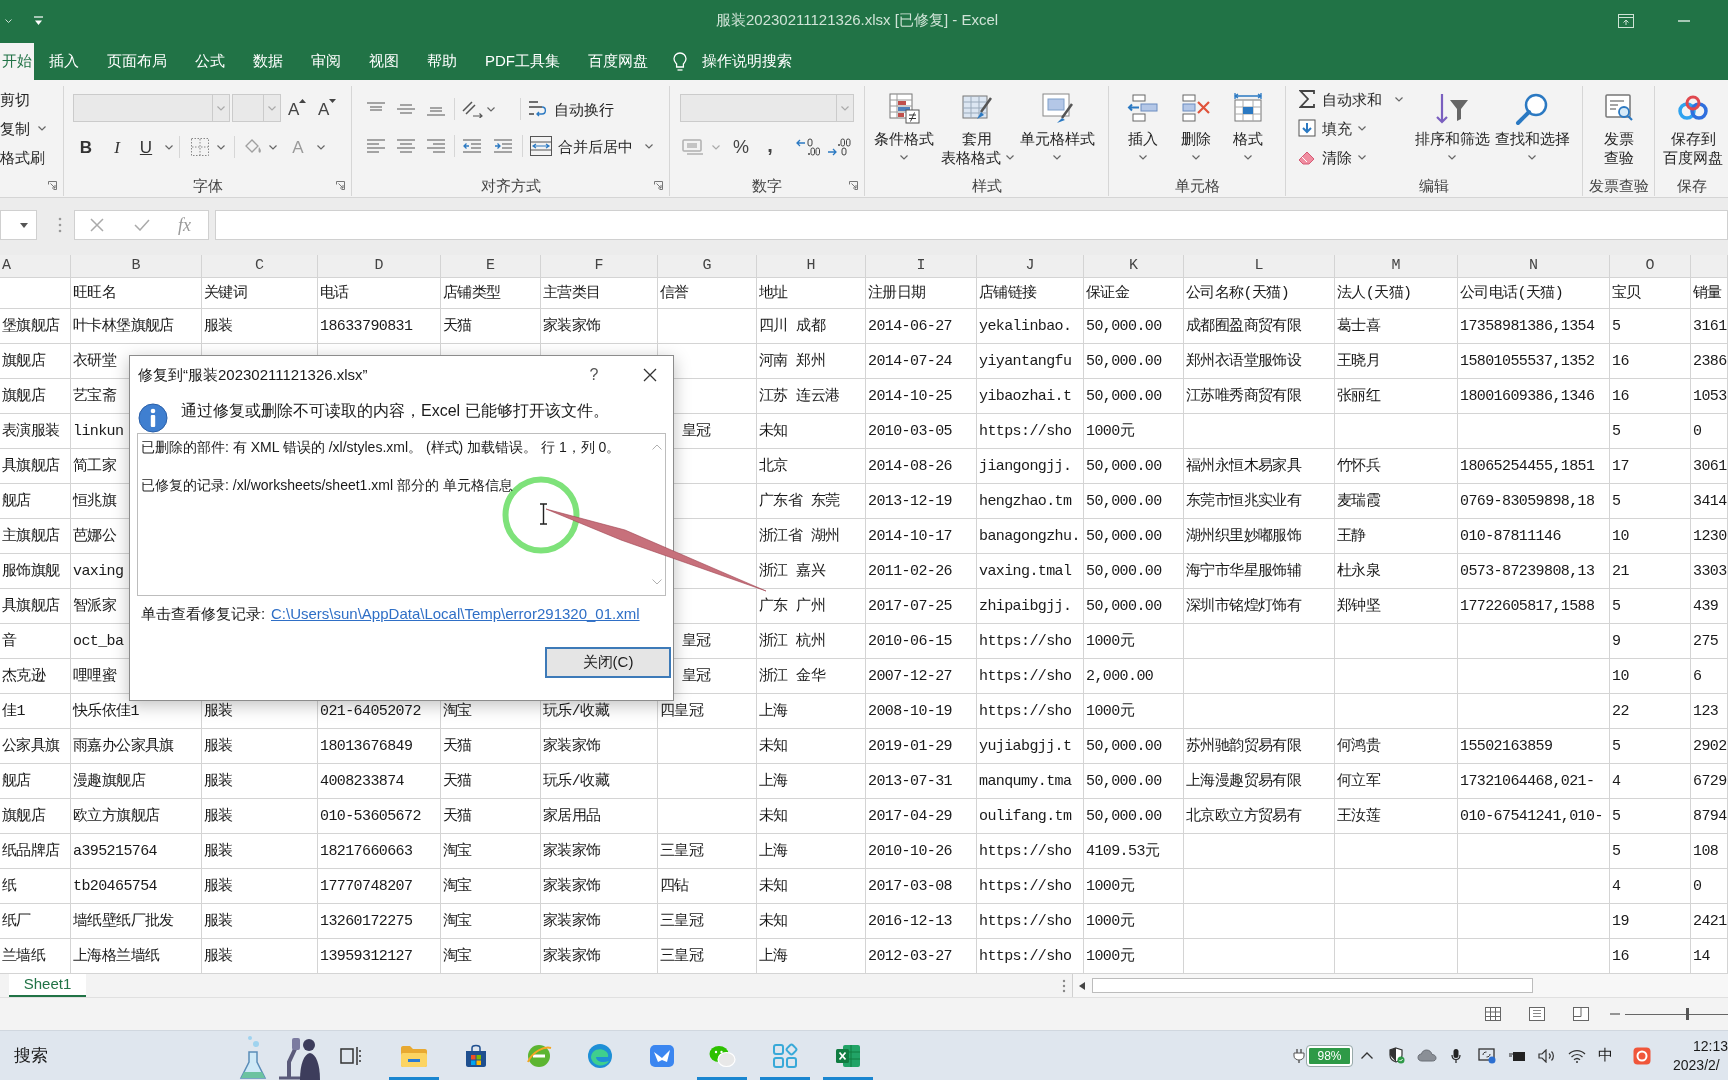  I want to click on power-battery-icon, so click(1517, 1055).